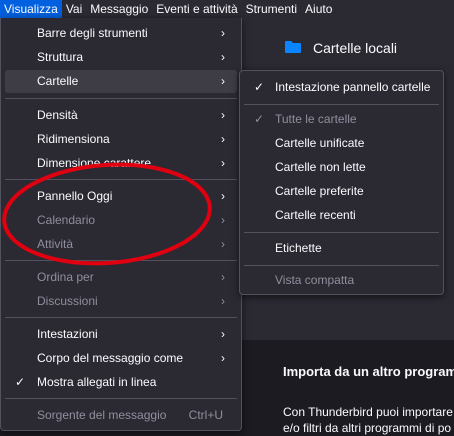 Image resolution: width=454 pixels, height=436 pixels. I want to click on menu-item-label: Intestazioni, so click(67, 334).